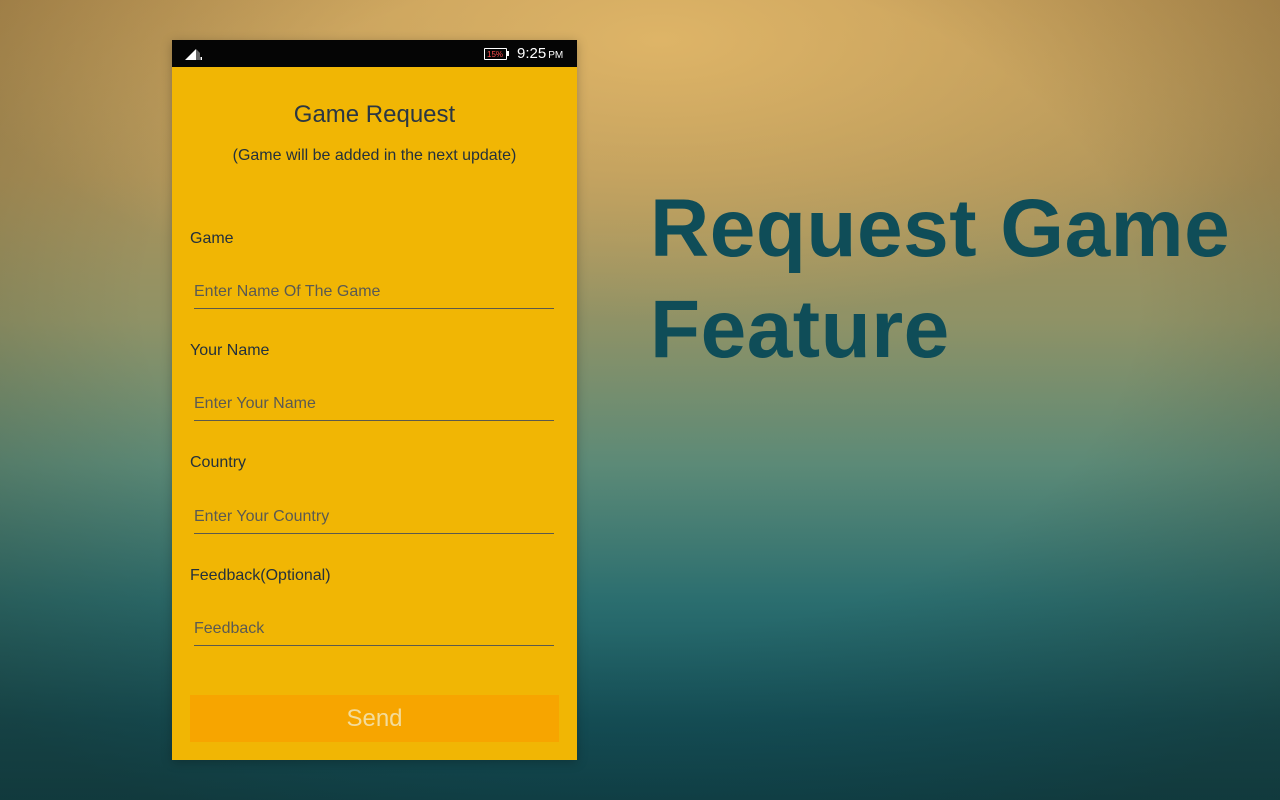 The height and width of the screenshot is (800, 1280). I want to click on send-button: Send, so click(374, 718).